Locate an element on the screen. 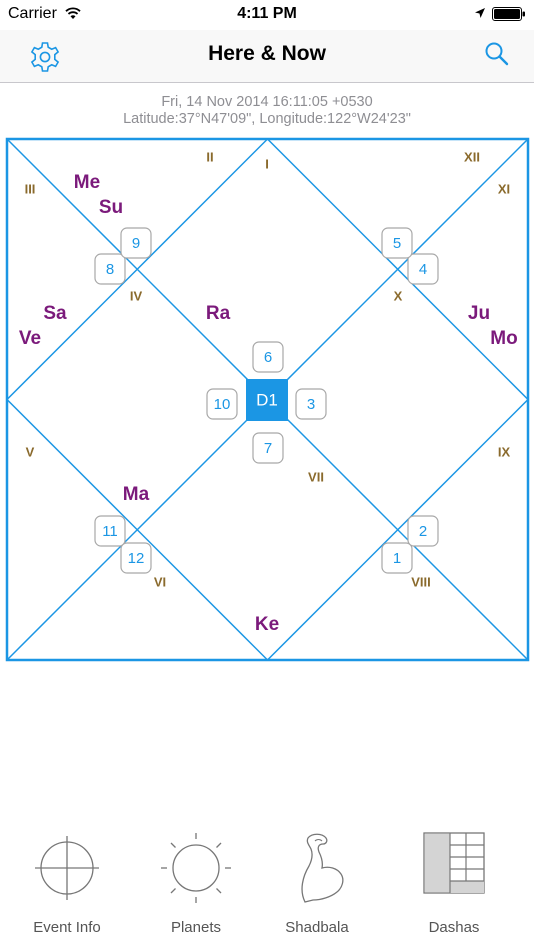  tab-label: Event Info is located at coordinates (67, 927).